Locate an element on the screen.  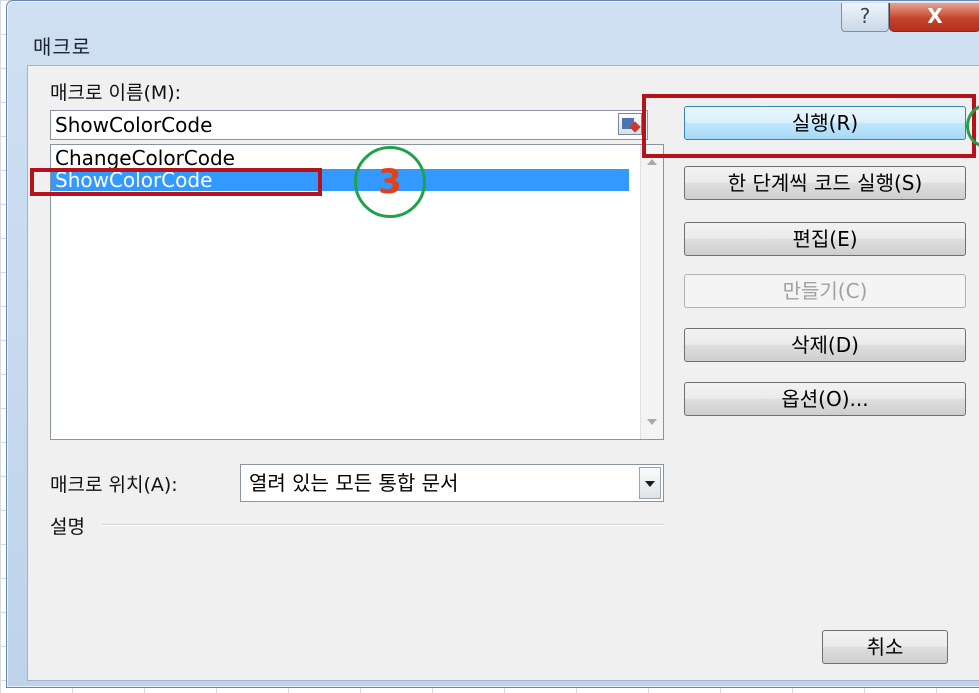
macro-location-label: 매크로 위치(A): is located at coordinates (114, 485).